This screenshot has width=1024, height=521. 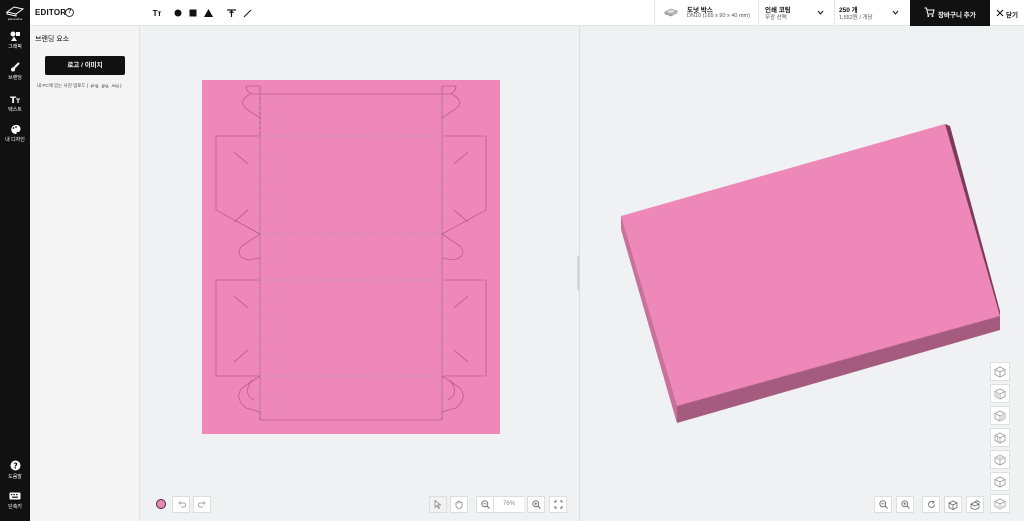 What do you see at coordinates (856, 18) in the screenshot?
I see `unit-price: 1,552원 / 개당` at bounding box center [856, 18].